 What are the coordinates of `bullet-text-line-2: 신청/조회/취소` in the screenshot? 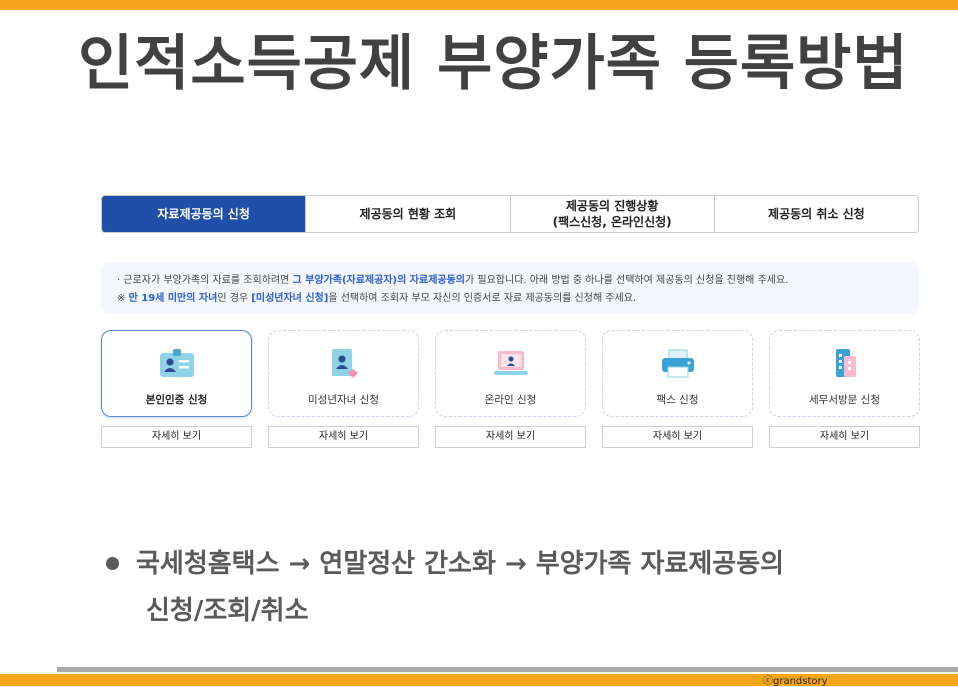 It's located at (227, 611).